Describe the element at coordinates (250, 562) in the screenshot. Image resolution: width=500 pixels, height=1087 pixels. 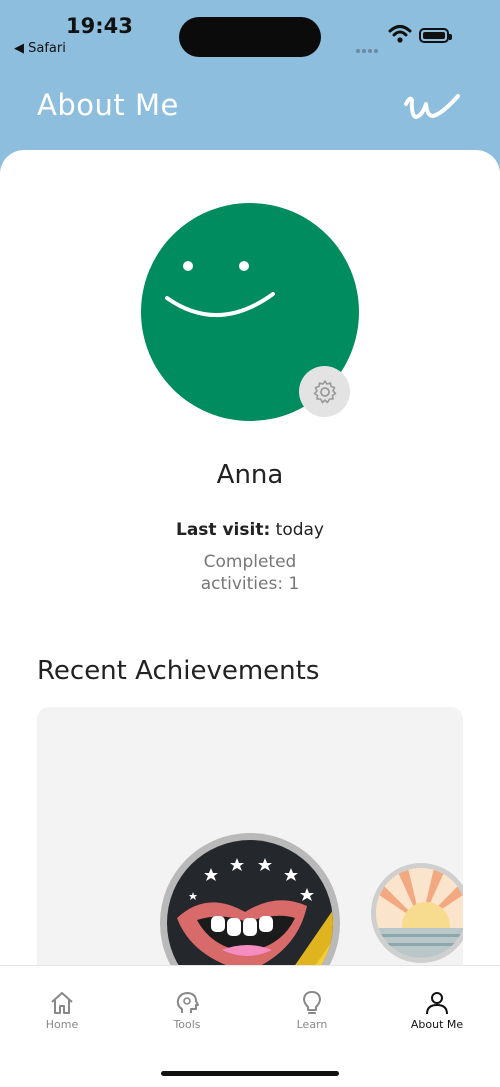
I see `completed-line-1: Completed` at that location.